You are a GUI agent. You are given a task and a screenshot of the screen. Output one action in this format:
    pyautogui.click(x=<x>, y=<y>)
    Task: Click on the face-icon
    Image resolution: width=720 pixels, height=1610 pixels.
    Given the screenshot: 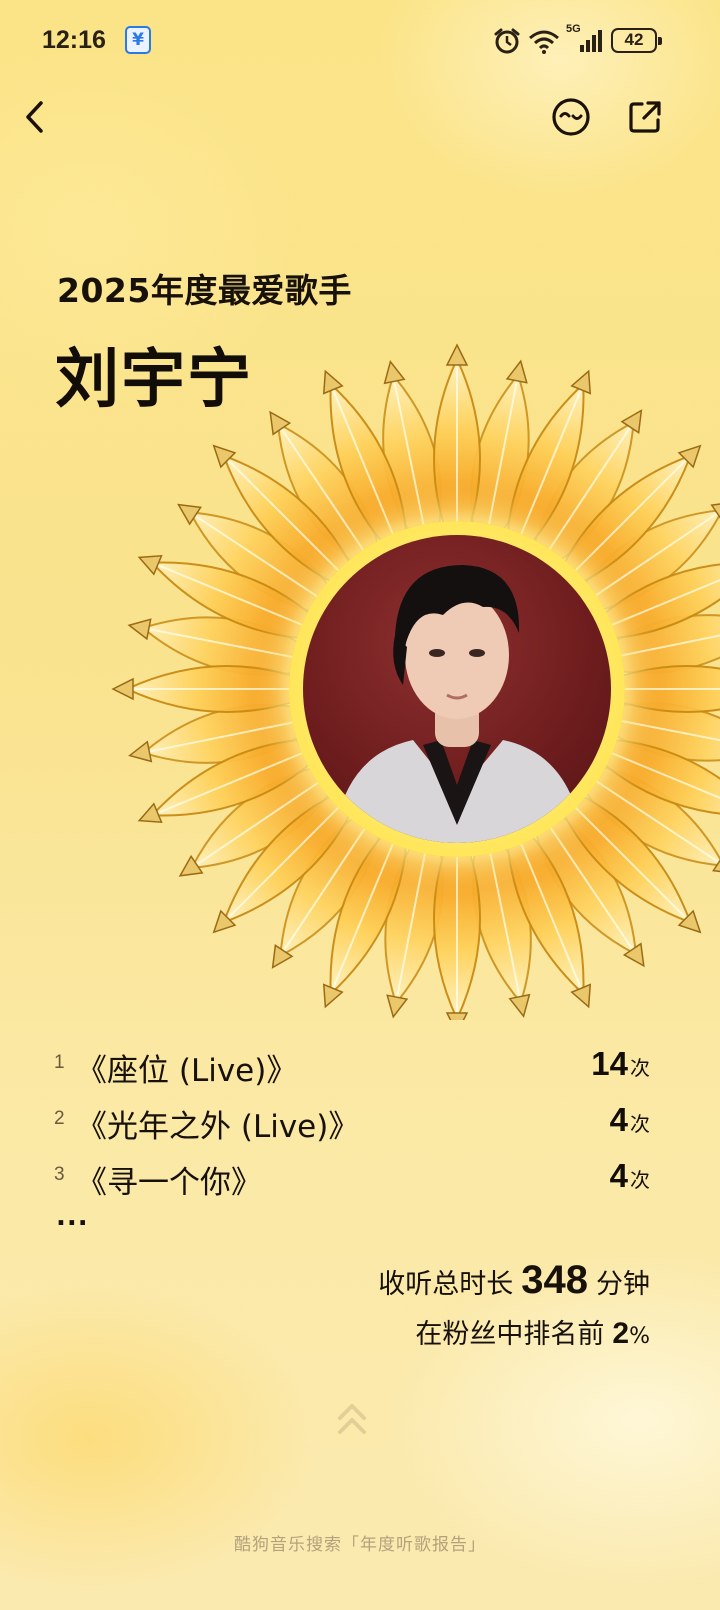 What is the action you would take?
    pyautogui.click(x=571, y=117)
    